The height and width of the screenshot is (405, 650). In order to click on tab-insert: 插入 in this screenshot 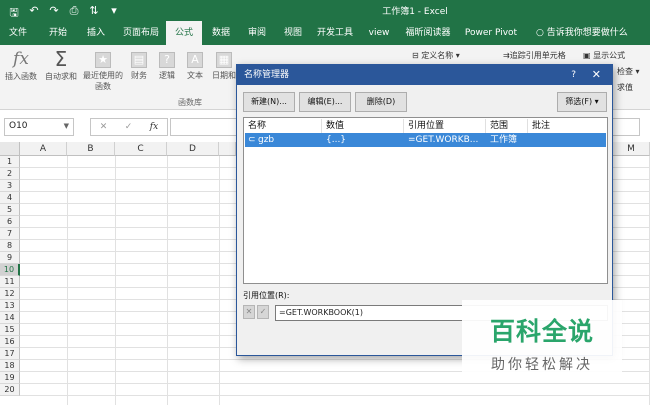, I will do `click(96, 33)`.